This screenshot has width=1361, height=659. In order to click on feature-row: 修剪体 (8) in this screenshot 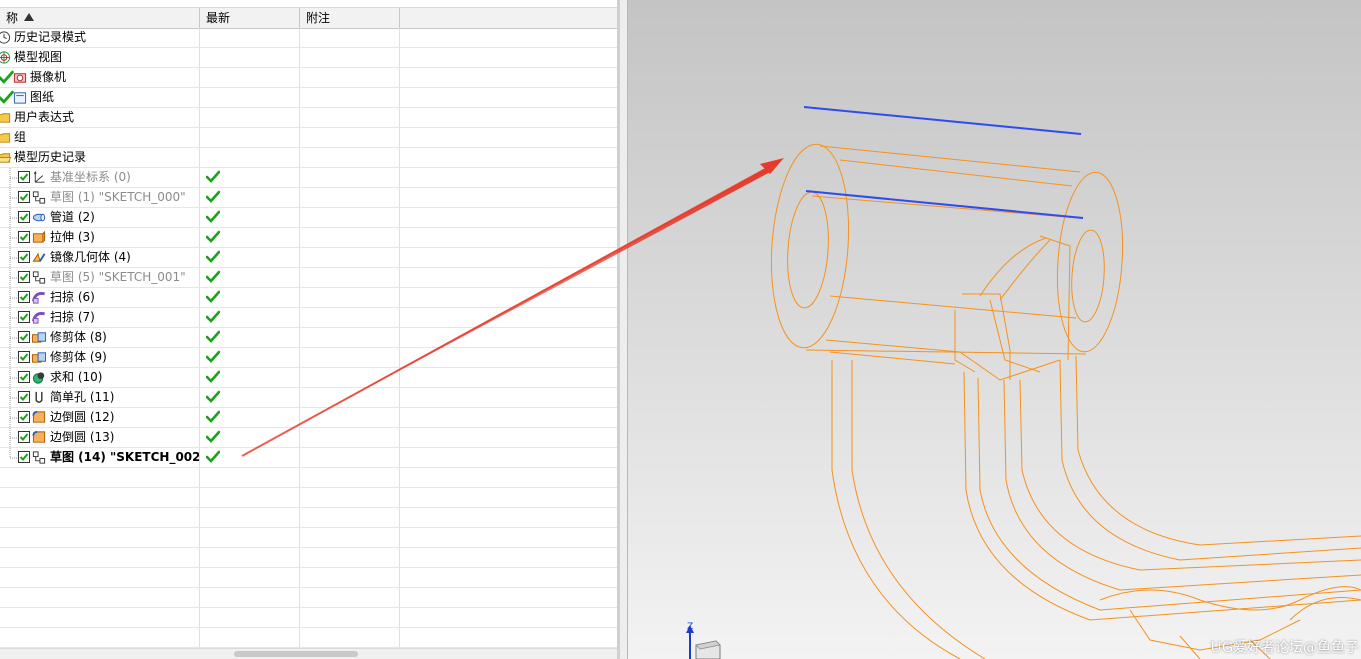, I will do `click(308, 338)`.